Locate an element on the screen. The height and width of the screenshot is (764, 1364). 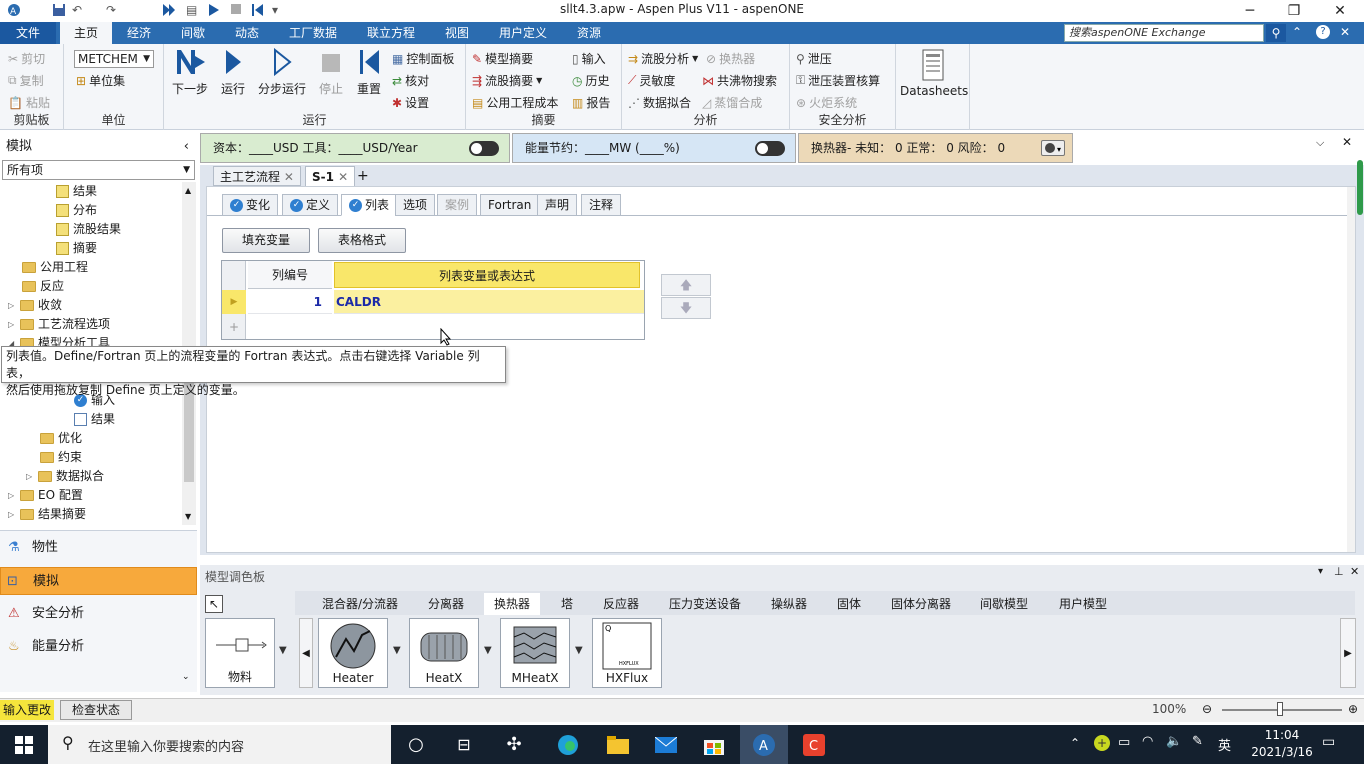
tree-item-stream-results: 流股结果 is located at coordinates (88, 229).